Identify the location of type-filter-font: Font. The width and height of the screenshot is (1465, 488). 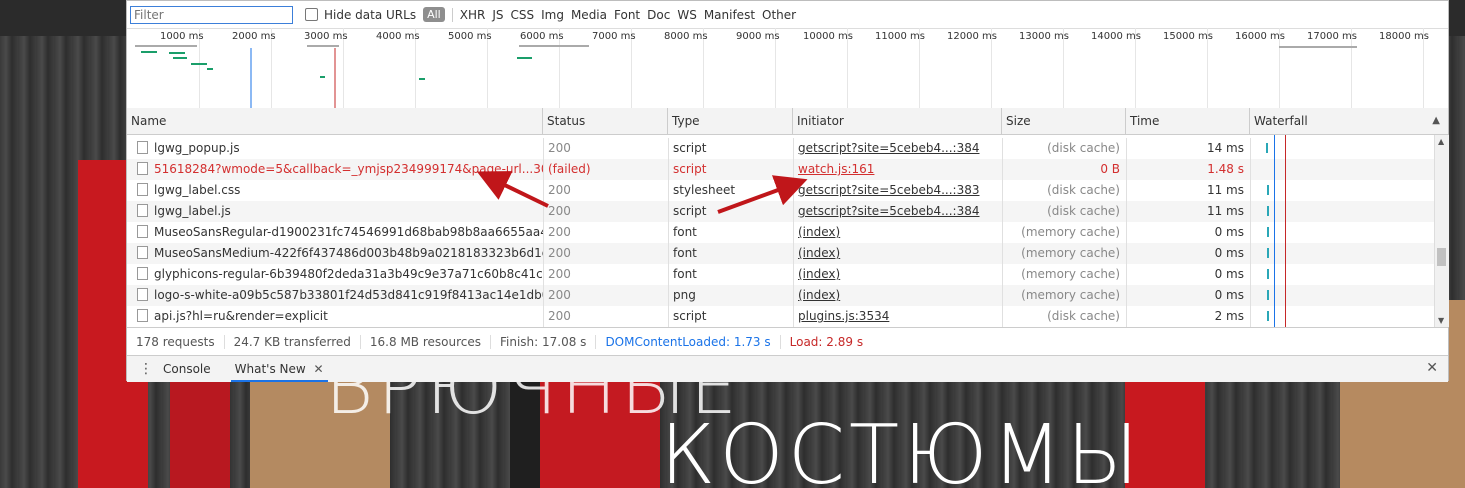
(627, 15).